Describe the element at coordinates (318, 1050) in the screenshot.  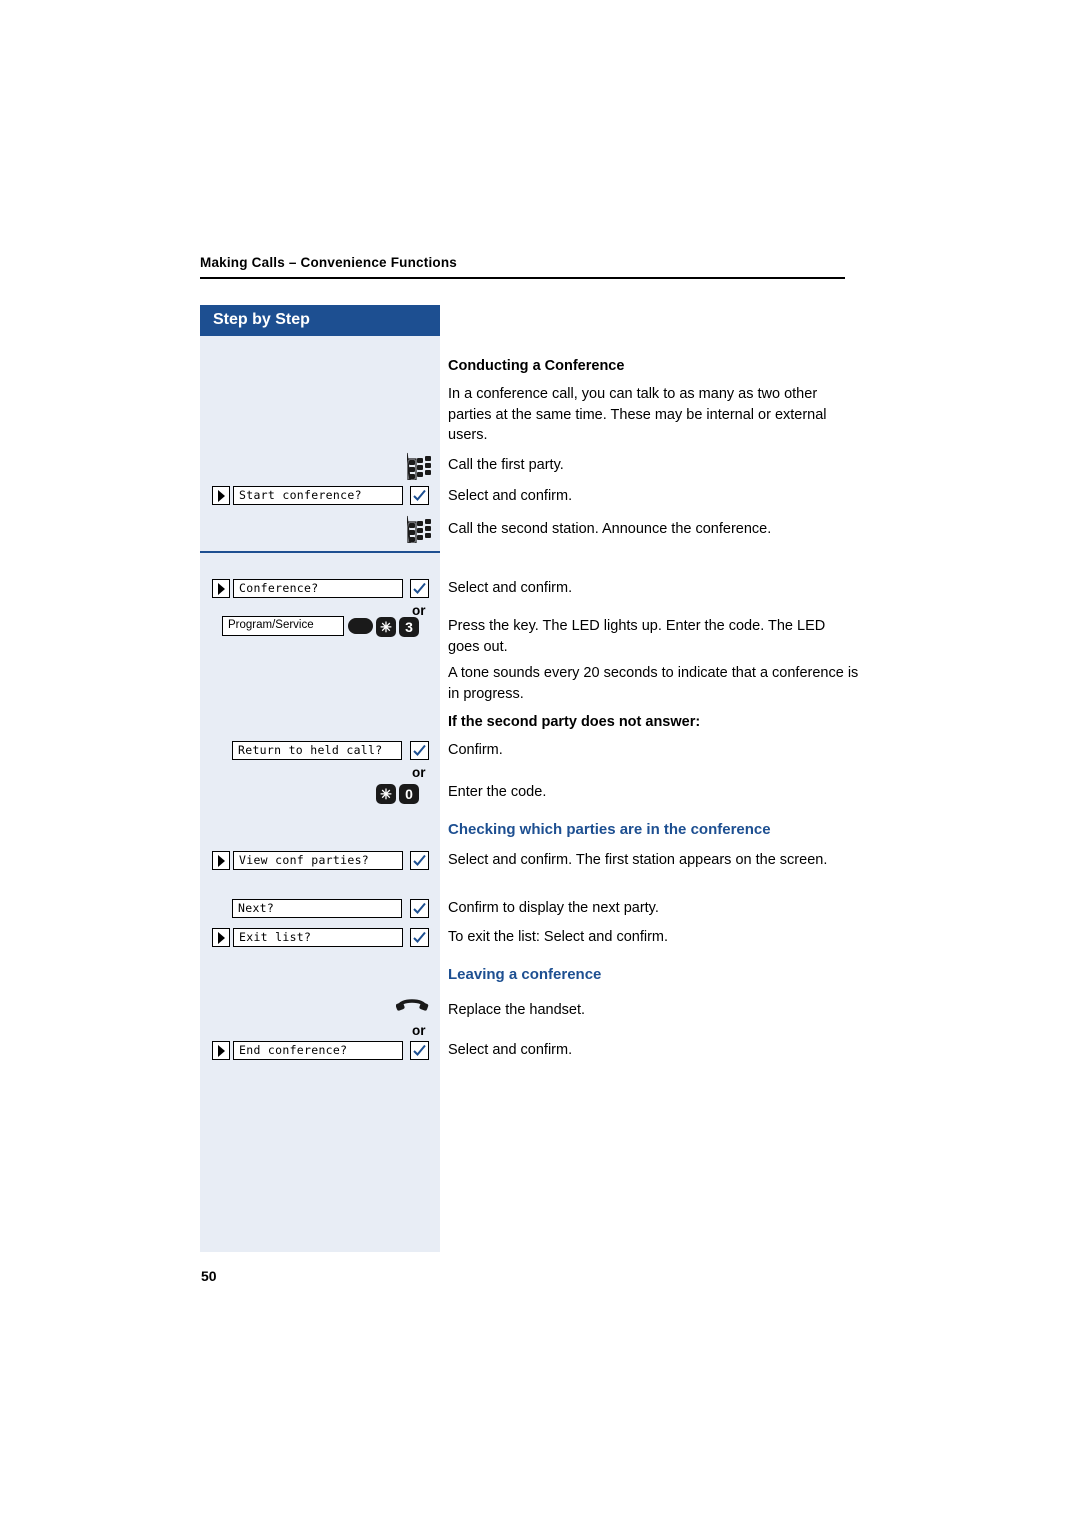
I see `softkey-label: End conference?` at that location.